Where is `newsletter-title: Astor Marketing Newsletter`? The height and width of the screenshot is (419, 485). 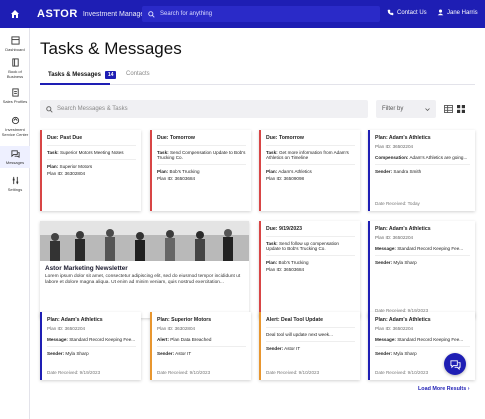
newsletter-title: Astor Marketing Newsletter is located at coordinates (86, 268).